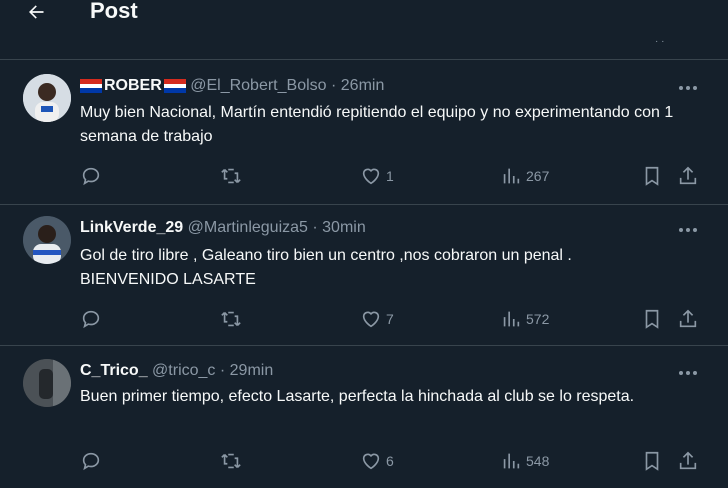 The image size is (728, 488). What do you see at coordinates (538, 461) in the screenshot?
I see `views-count: 548` at bounding box center [538, 461].